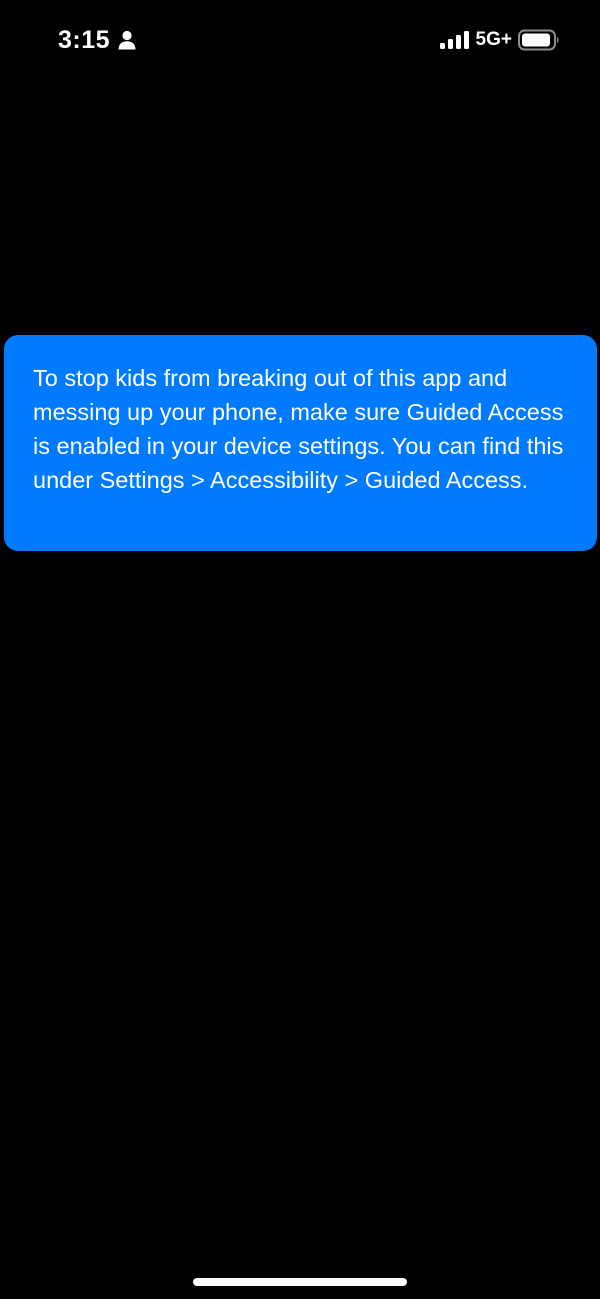  I want to click on person-icon, so click(127, 40).